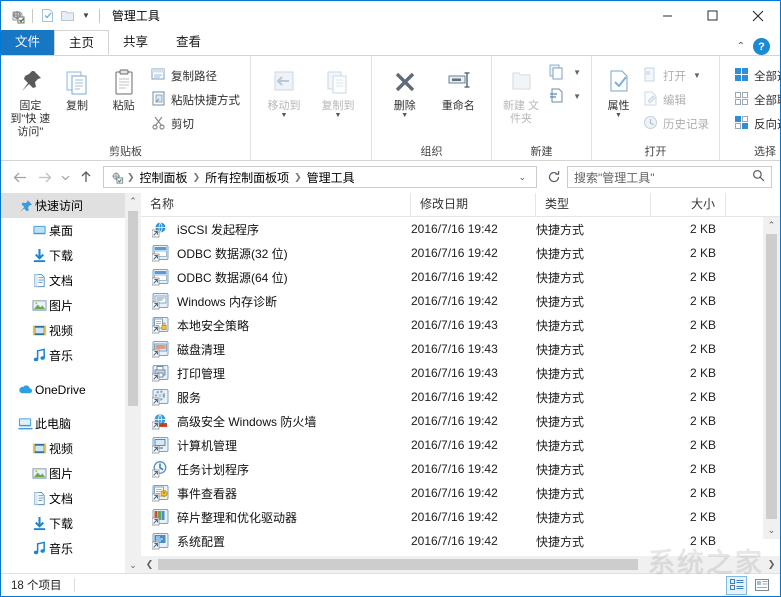 This screenshot has height=597, width=781. What do you see at coordinates (276, 301) in the screenshot?
I see `file-name-cell: Windows 内存诊断` at bounding box center [276, 301].